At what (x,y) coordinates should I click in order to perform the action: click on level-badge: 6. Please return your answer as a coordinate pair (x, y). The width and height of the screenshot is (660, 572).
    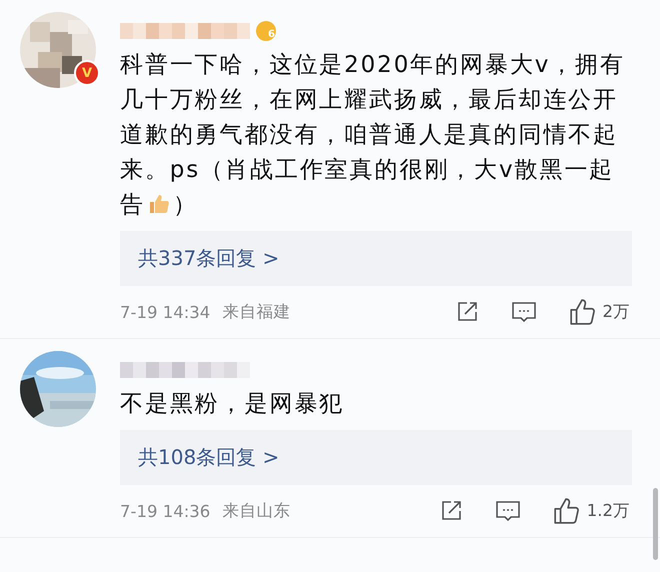
    Looking at the image, I should click on (266, 31).